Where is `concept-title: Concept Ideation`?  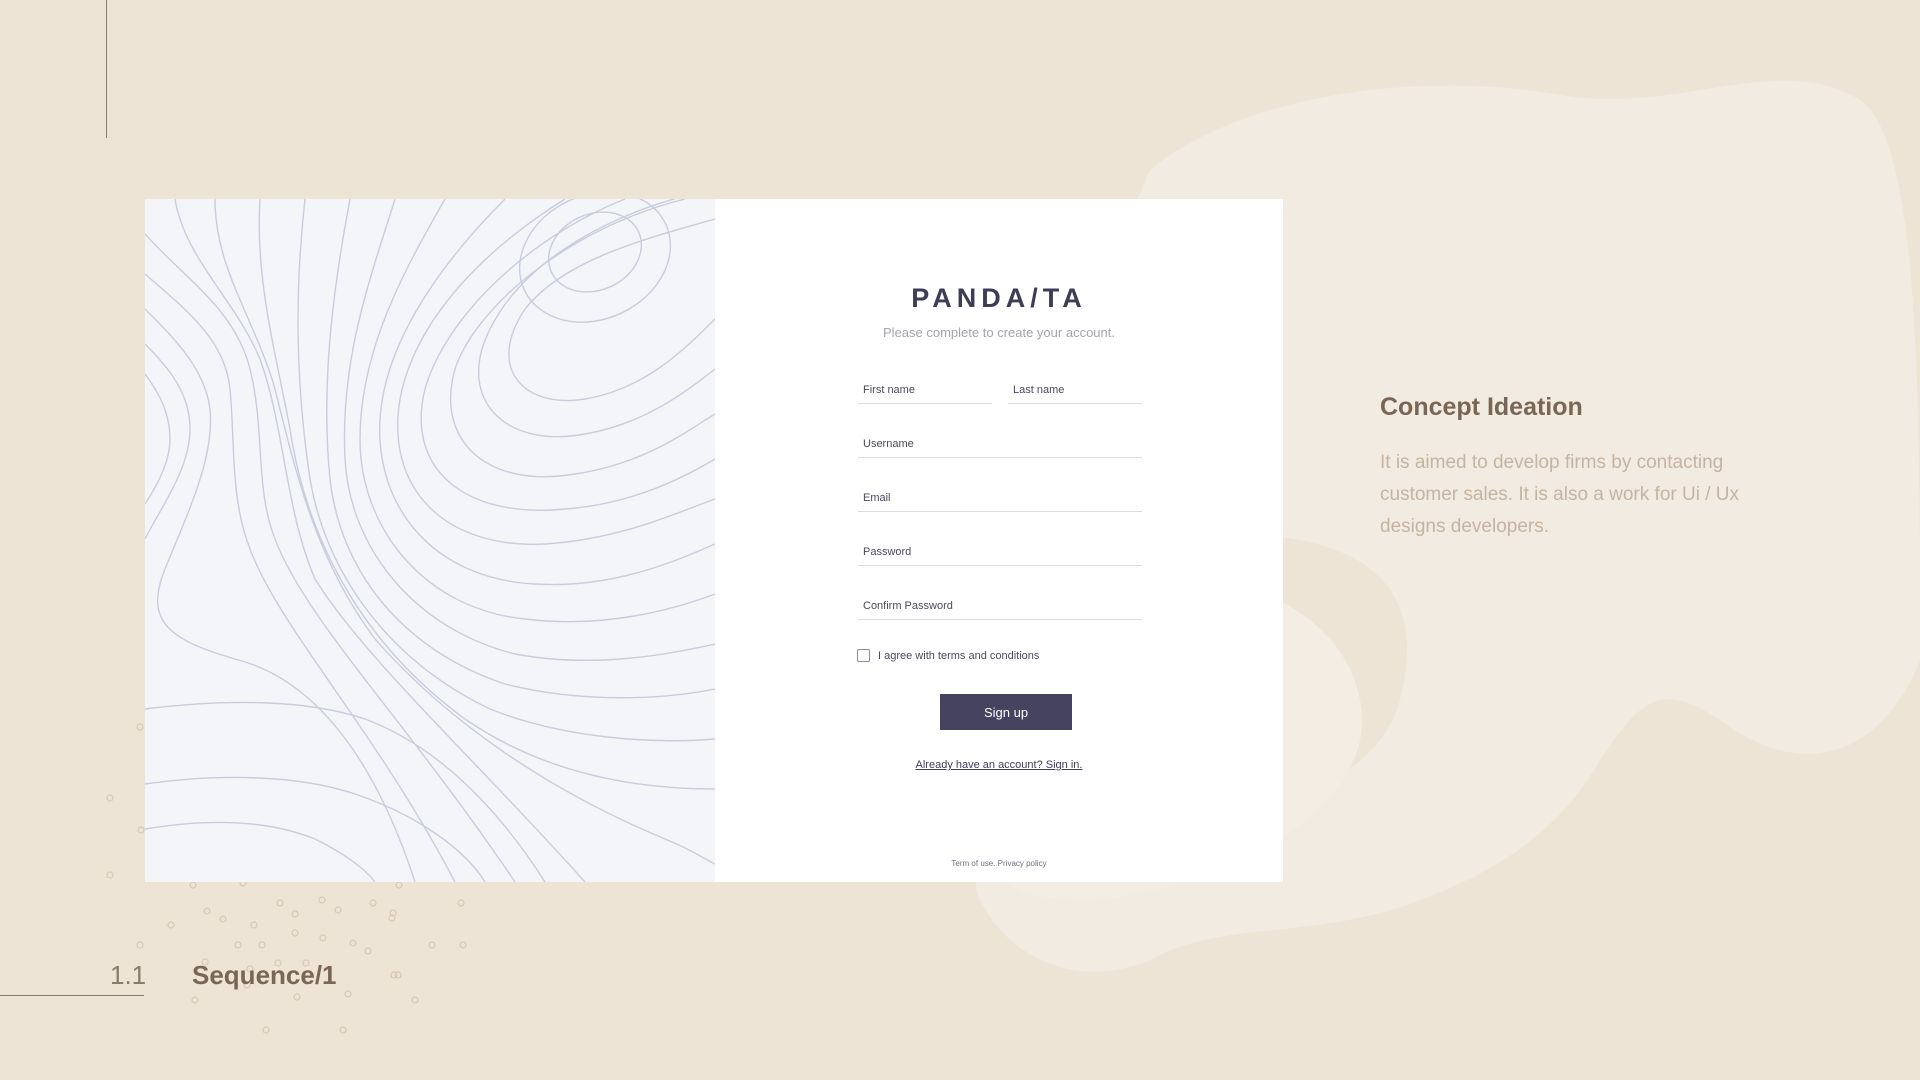 concept-title: Concept Ideation is located at coordinates (1481, 407).